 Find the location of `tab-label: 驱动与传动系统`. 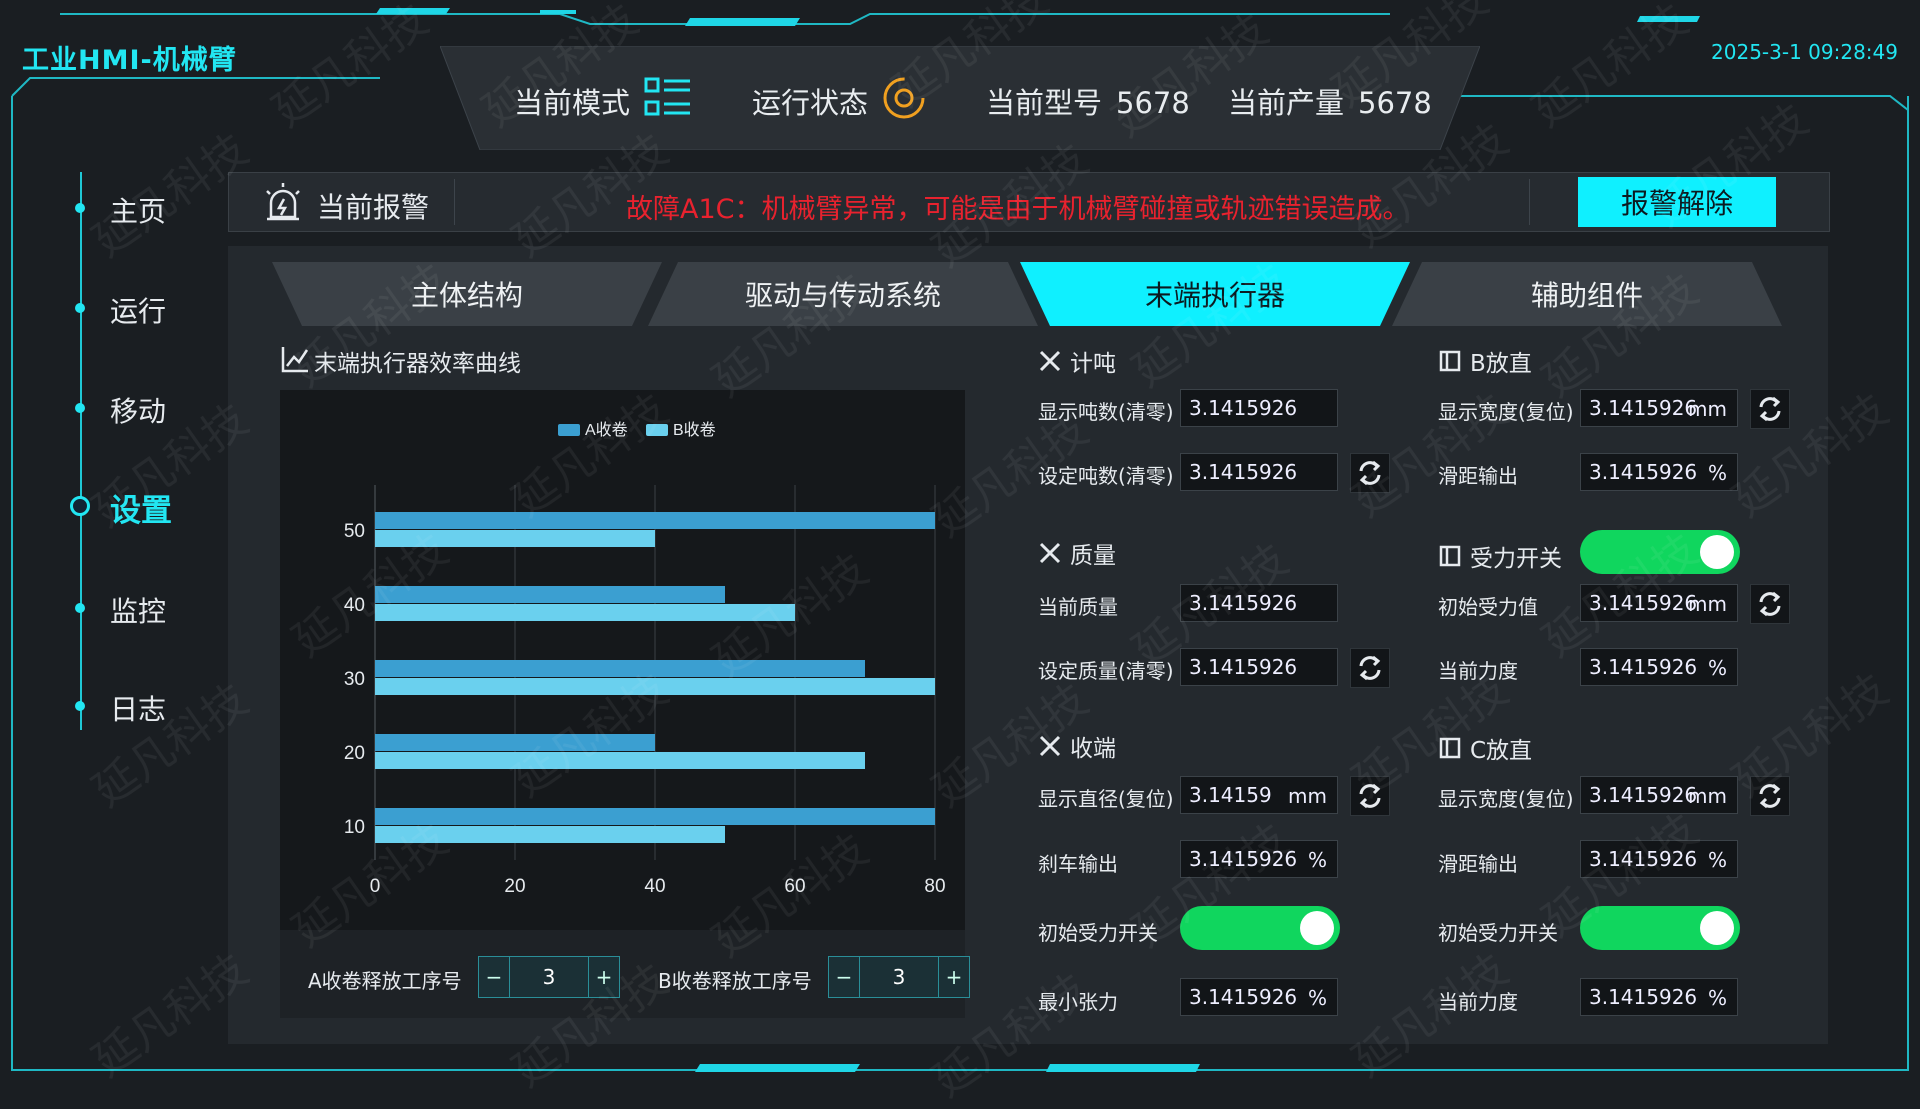

tab-label: 驱动与传动系统 is located at coordinates (842, 295).